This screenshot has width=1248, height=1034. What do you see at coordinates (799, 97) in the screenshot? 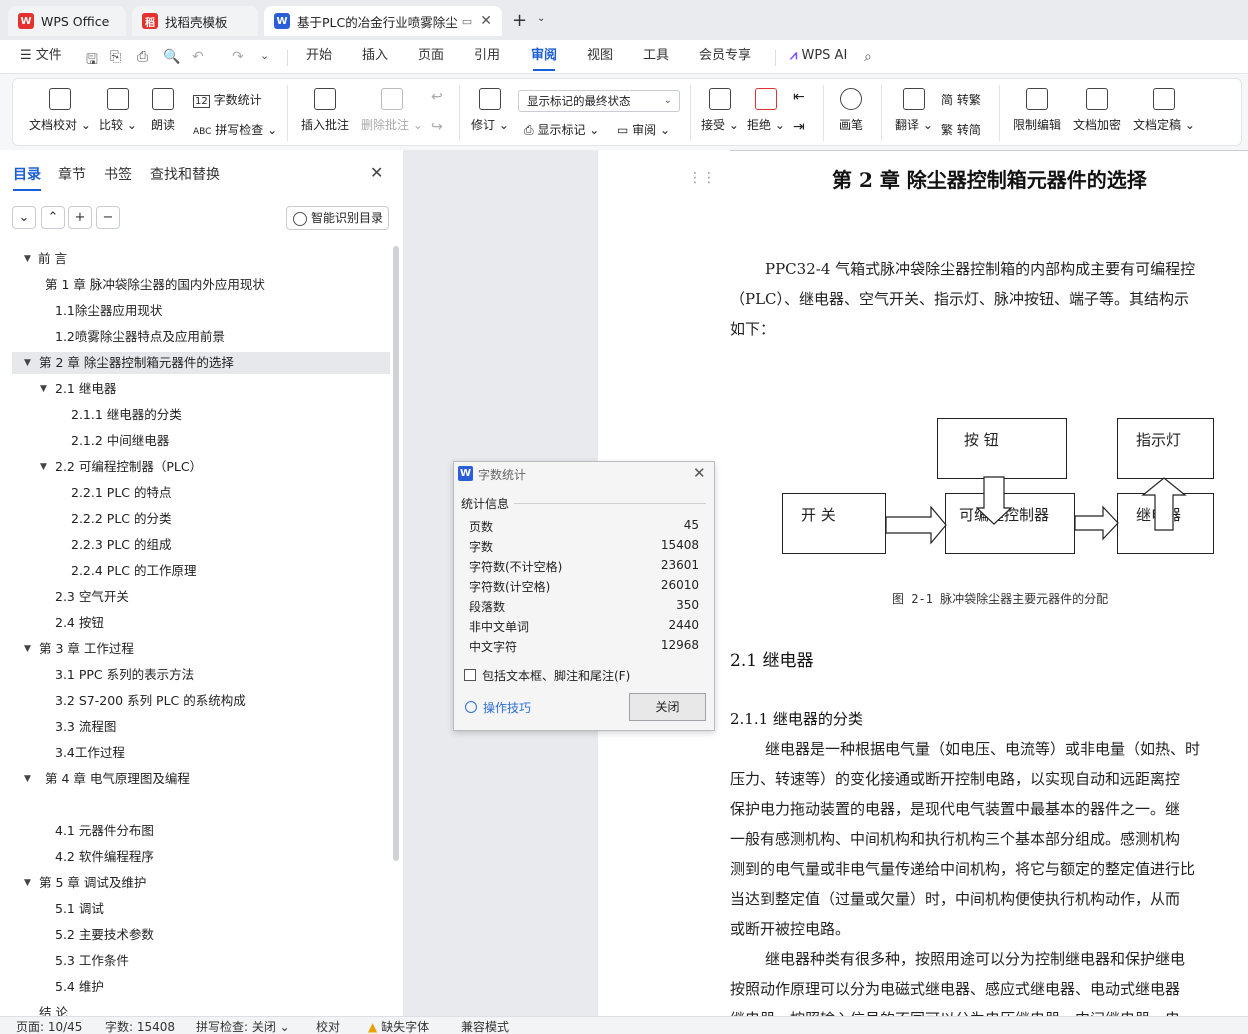
I see `prev-revision-icon: ⇤` at bounding box center [799, 97].